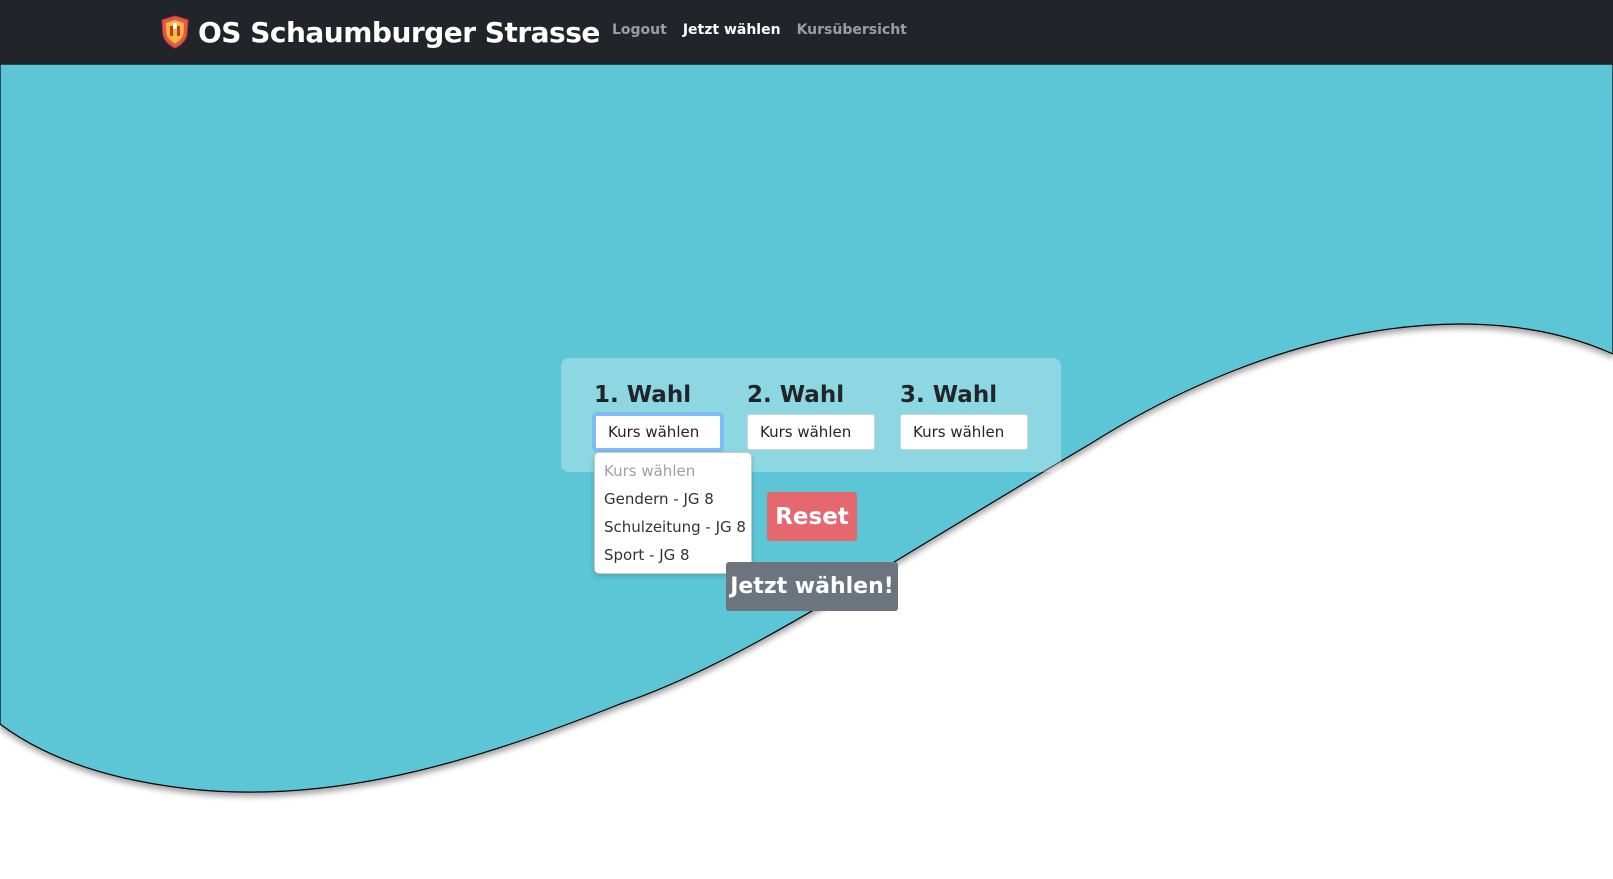  I want to click on choice-2: 2. Wahl Kurs wählen, so click(811, 415).